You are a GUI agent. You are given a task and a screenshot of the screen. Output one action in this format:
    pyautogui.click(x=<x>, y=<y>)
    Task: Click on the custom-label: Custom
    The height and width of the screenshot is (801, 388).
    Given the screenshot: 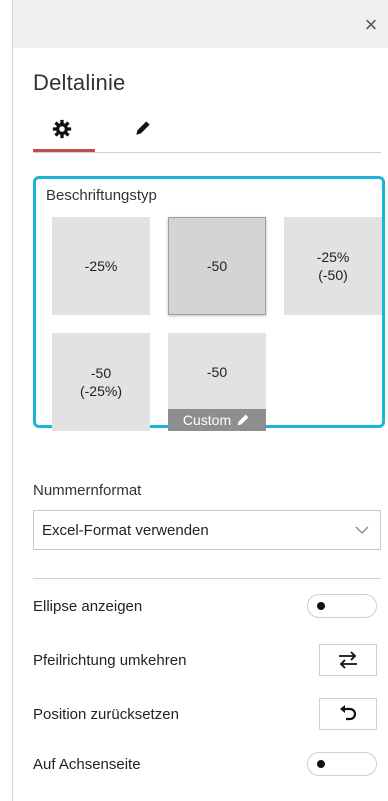 What is the action you would take?
    pyautogui.click(x=207, y=420)
    